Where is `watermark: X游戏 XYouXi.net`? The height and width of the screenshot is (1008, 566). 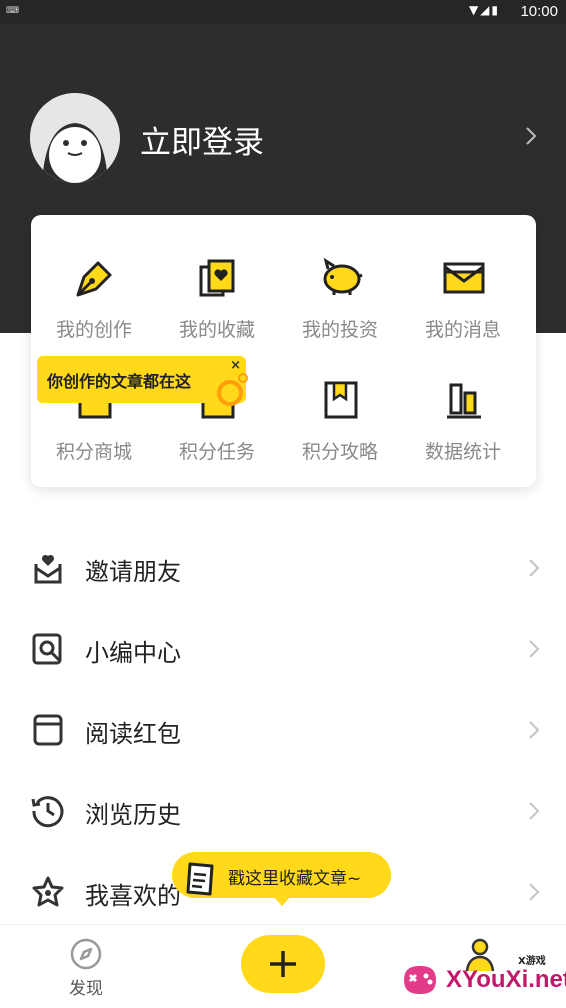 watermark: X游戏 XYouXi.net is located at coordinates (481, 979).